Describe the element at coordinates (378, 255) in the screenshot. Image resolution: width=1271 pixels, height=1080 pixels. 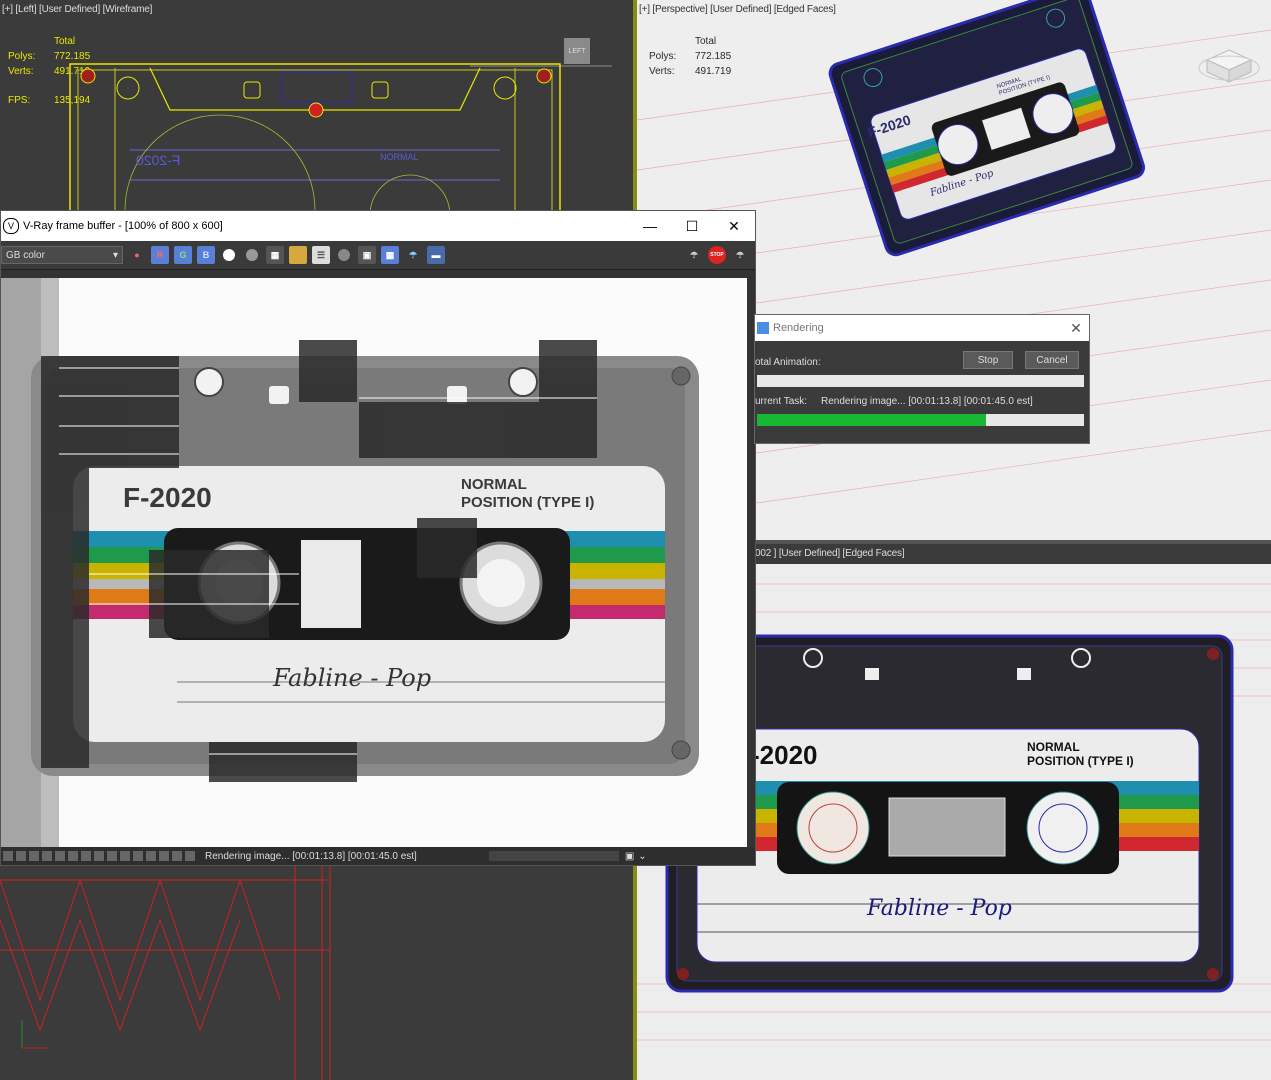
I see `vfb-toolbar: GB color ▾ ● R G B ▦ ☰ ▣ ▦ ☂ ▬ ☂ STOP ☂` at that location.